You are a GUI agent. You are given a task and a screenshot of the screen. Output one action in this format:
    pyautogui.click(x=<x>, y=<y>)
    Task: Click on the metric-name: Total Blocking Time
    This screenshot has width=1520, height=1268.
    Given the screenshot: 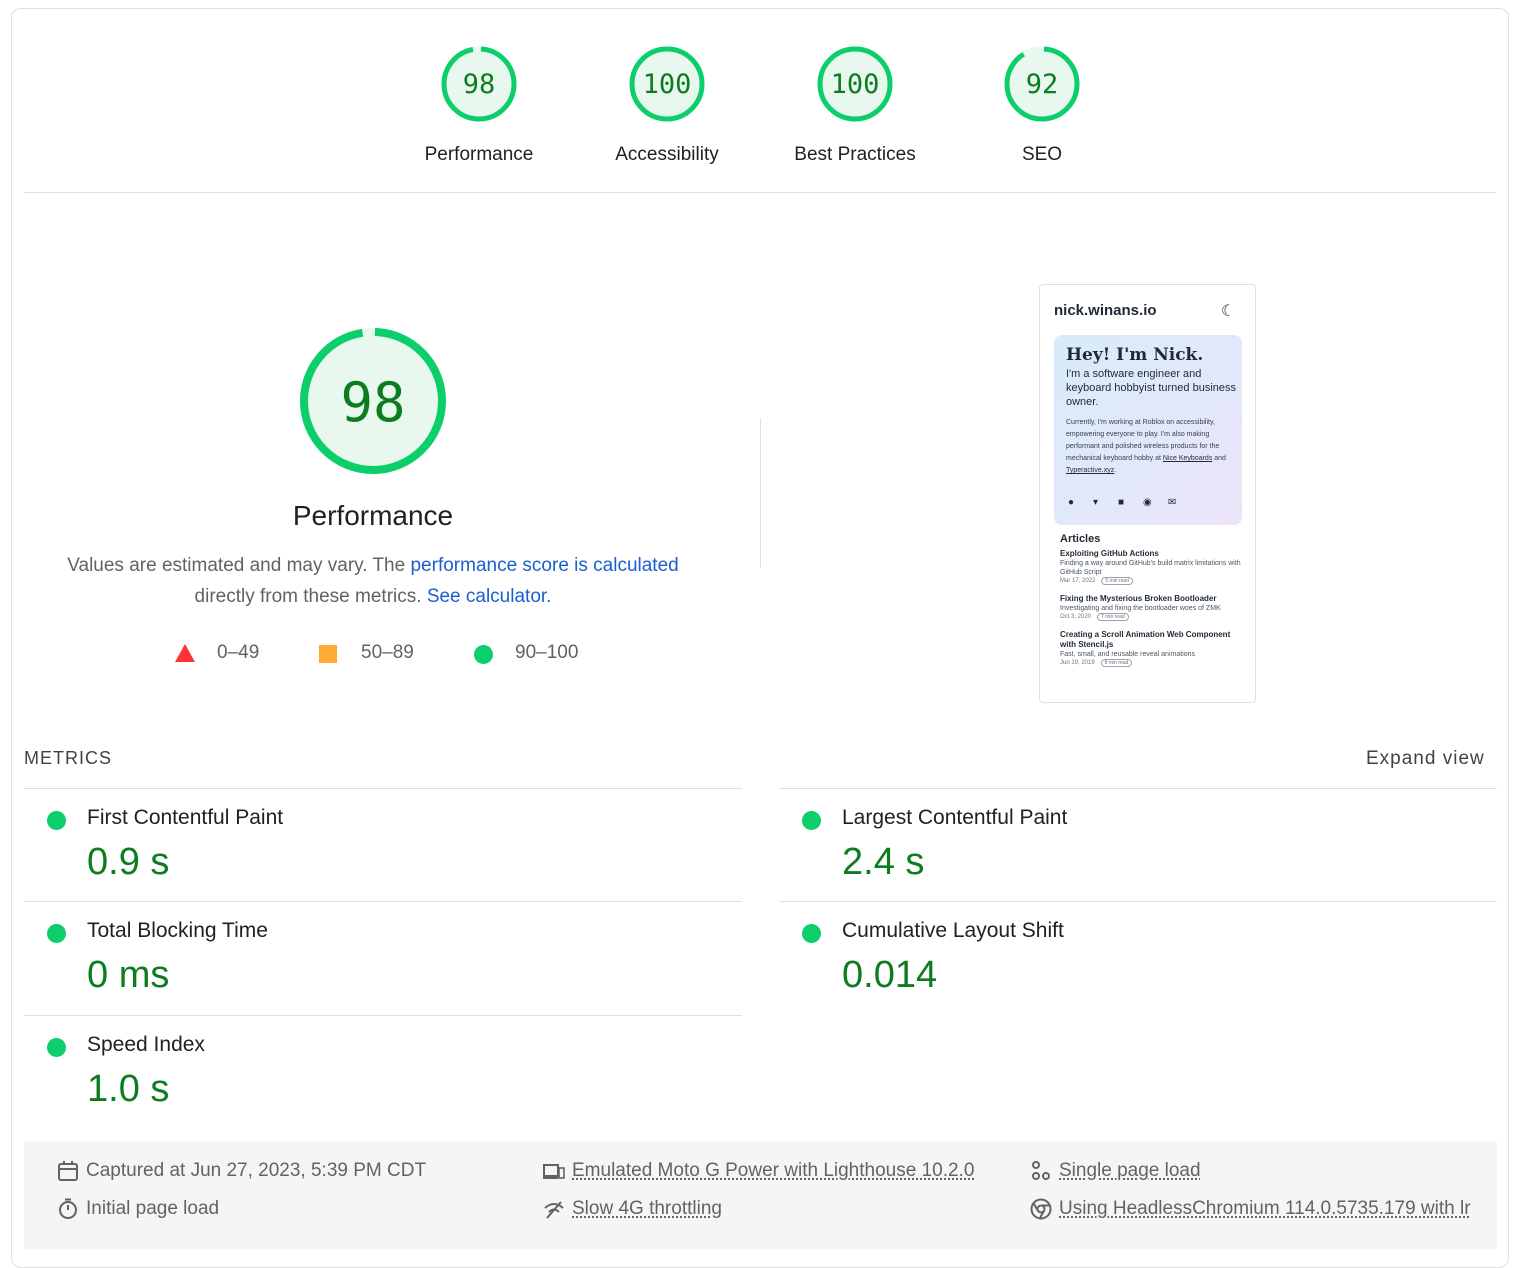 What is the action you would take?
    pyautogui.click(x=177, y=931)
    